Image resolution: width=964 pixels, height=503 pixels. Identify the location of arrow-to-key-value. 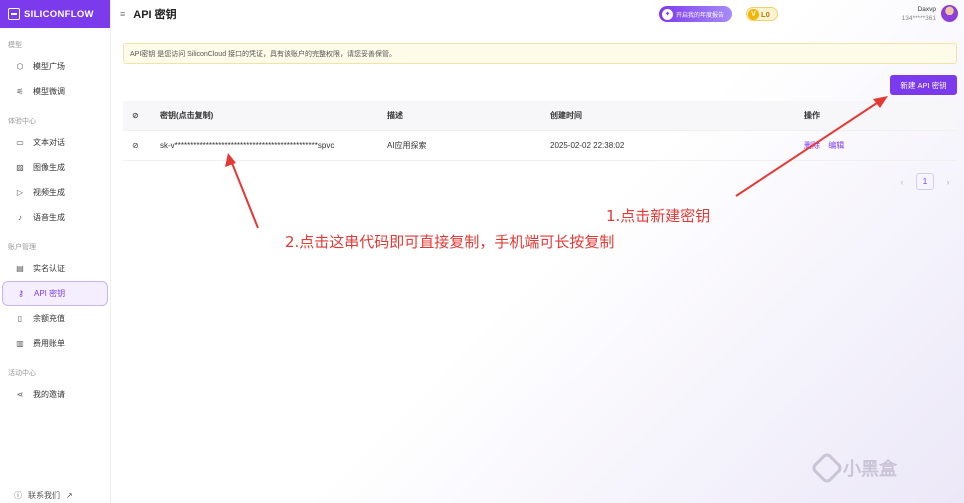
(245, 195).